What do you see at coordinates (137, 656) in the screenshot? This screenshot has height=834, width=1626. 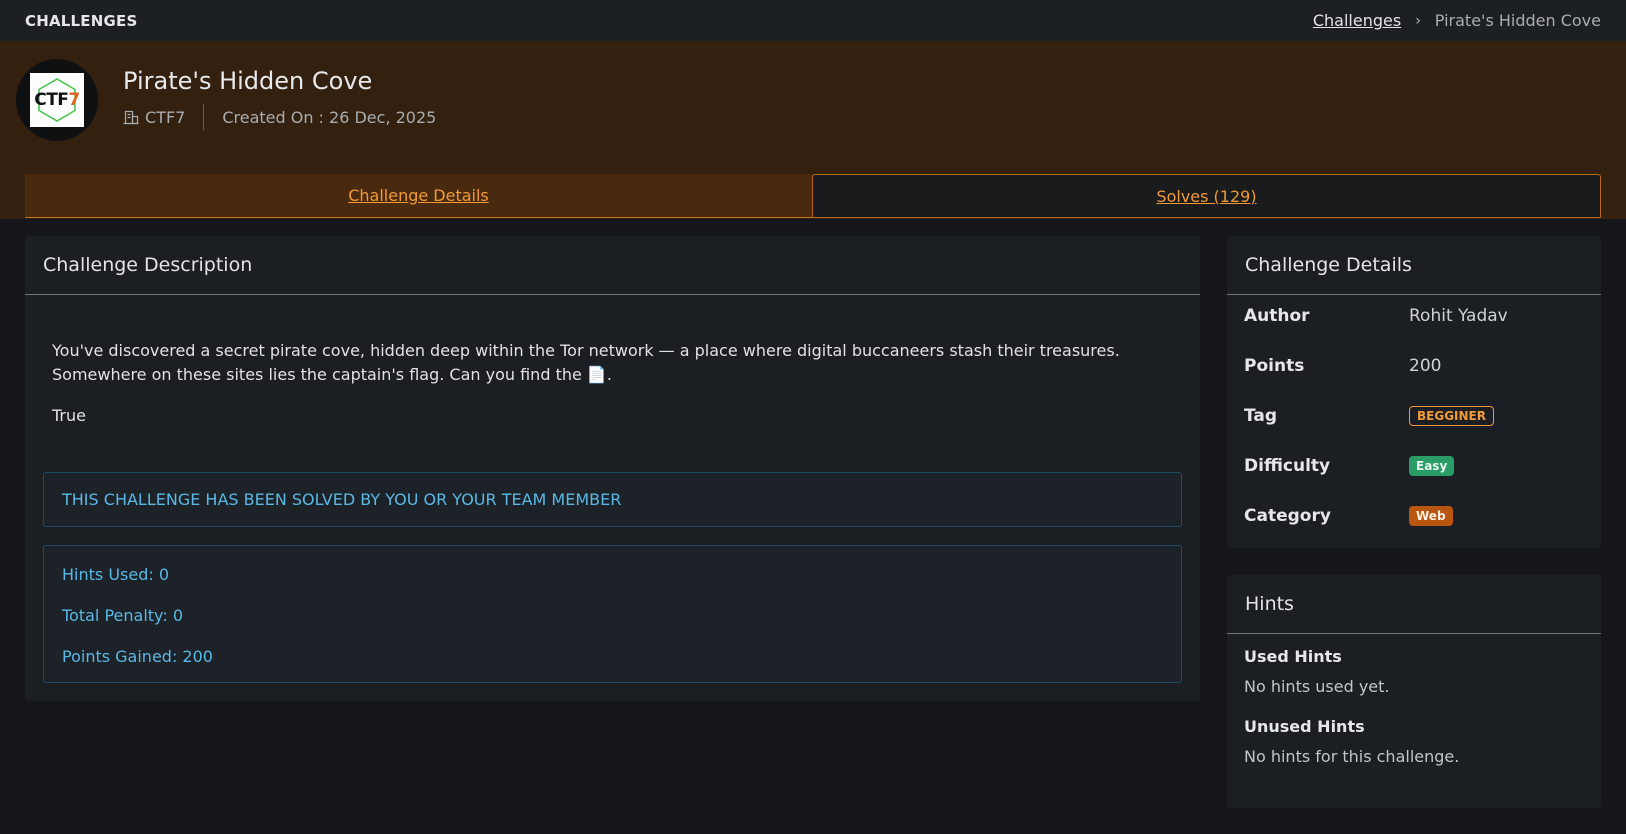 I see `points-gained-stat: Points Gained: 200` at bounding box center [137, 656].